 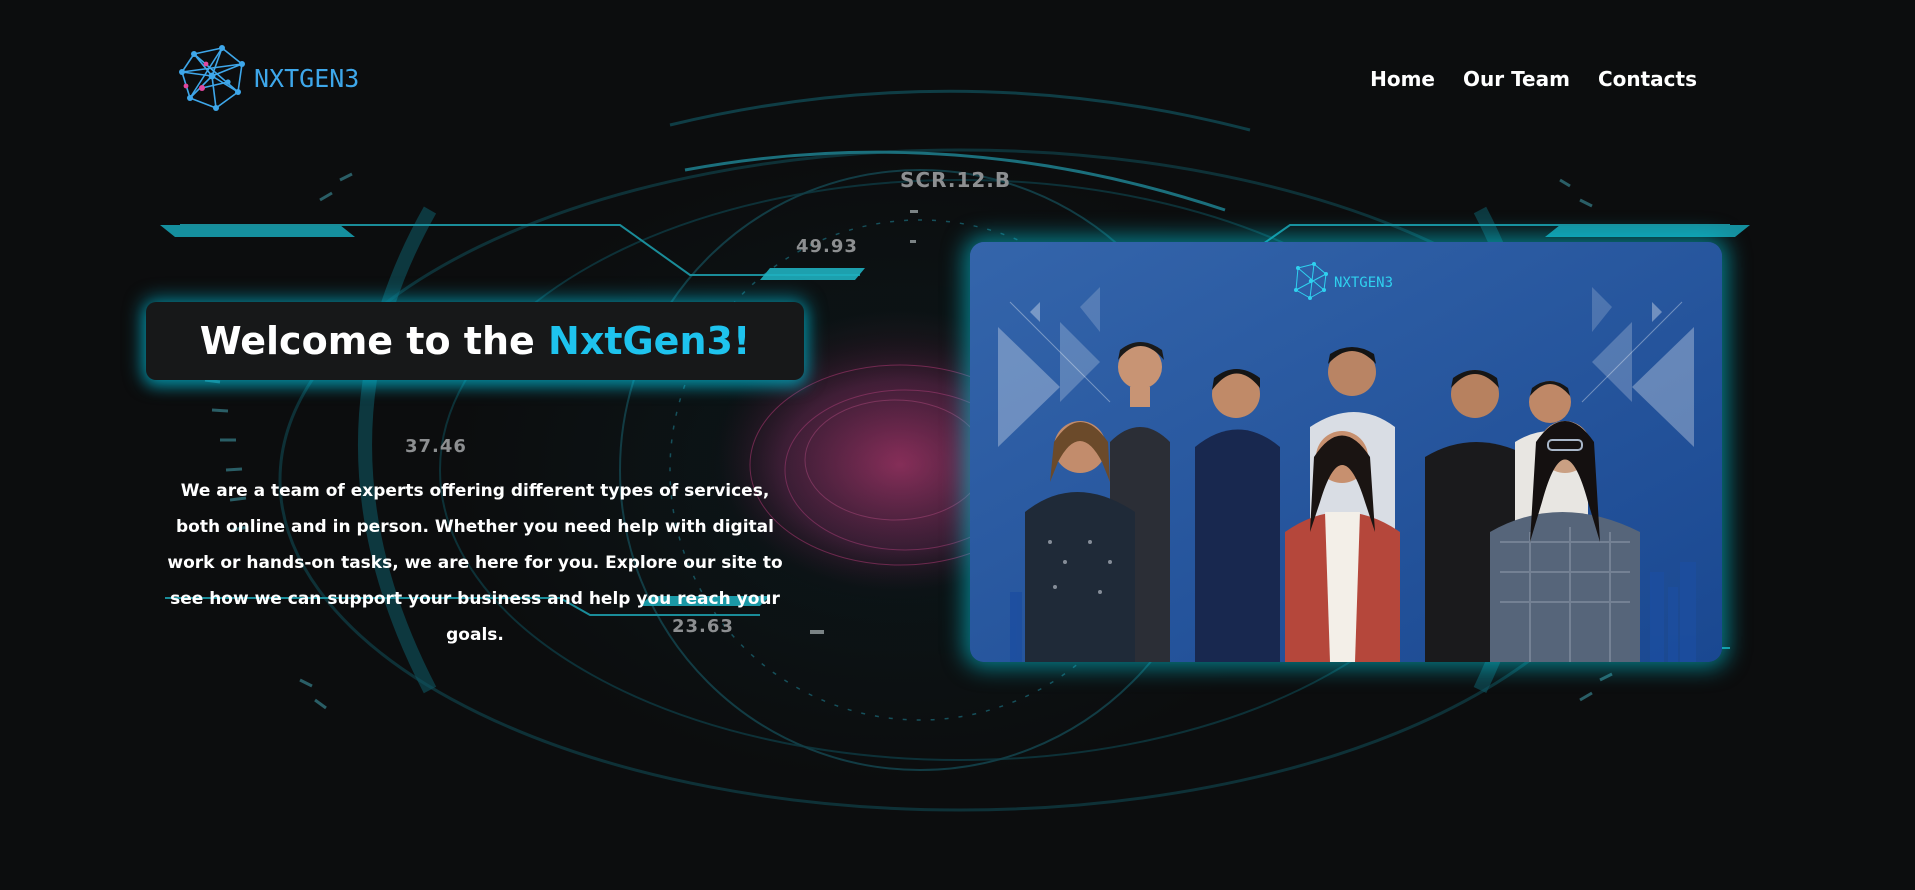 I want to click on hud-value-1: 49.93, so click(x=827, y=246).